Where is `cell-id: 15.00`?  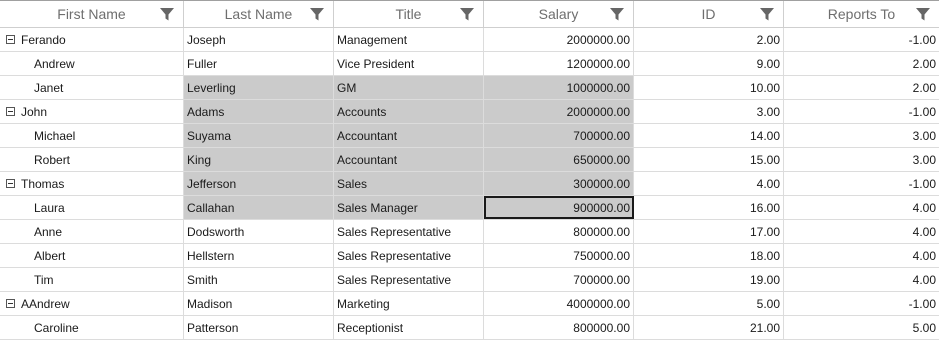
cell-id: 15.00 is located at coordinates (709, 159).